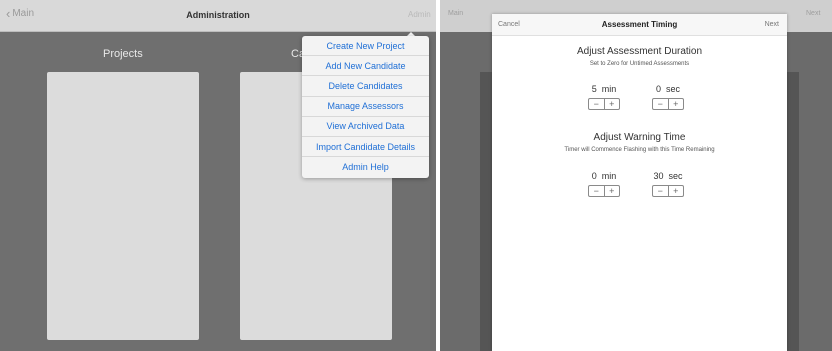 This screenshot has width=832, height=351. What do you see at coordinates (658, 176) in the screenshot?
I see `warning-seconds-value: 30` at bounding box center [658, 176].